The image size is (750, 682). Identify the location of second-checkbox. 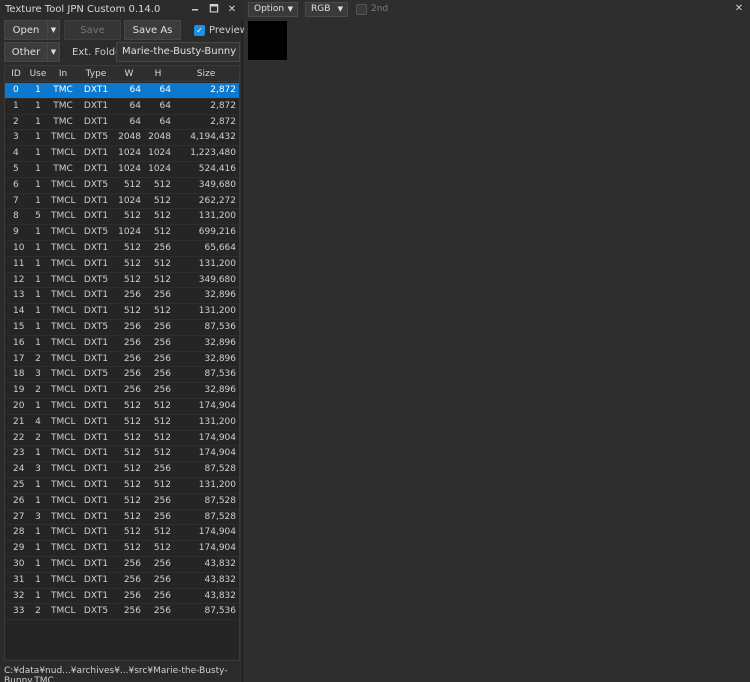
(361, 9).